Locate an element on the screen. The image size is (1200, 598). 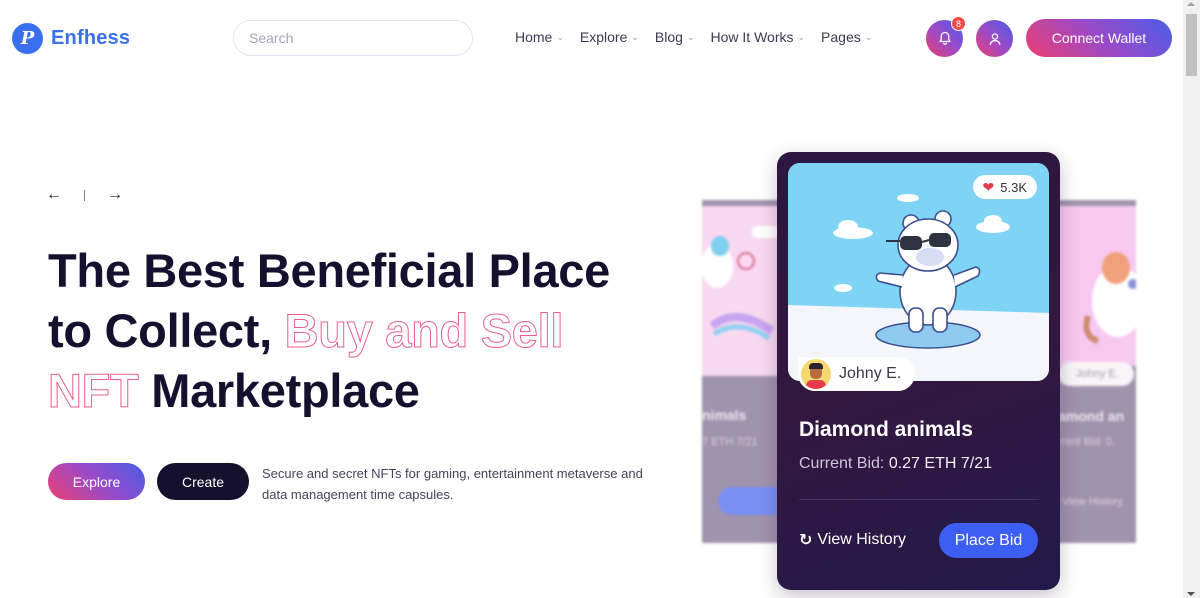
side-card-bid: rrent Bid: 0. is located at coordinates (1086, 442).